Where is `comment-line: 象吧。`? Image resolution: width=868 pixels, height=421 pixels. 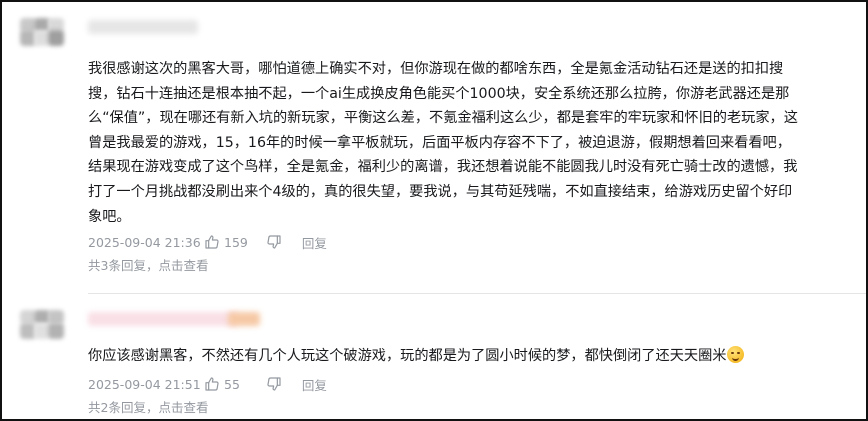 comment-line: 象吧。 is located at coordinates (109, 216).